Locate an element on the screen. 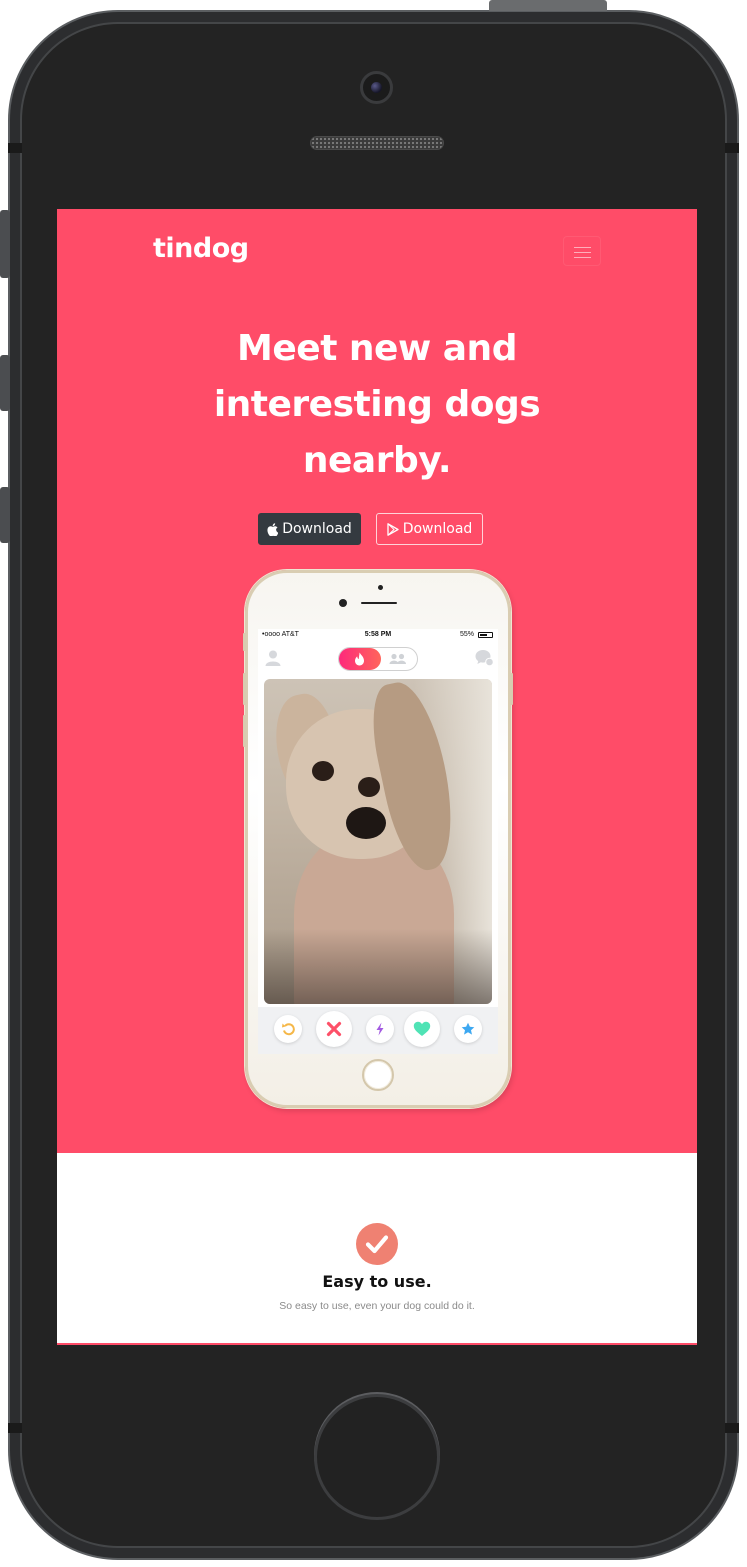 This screenshot has width=747, height=1567. dog-profile-card is located at coordinates (378, 841).